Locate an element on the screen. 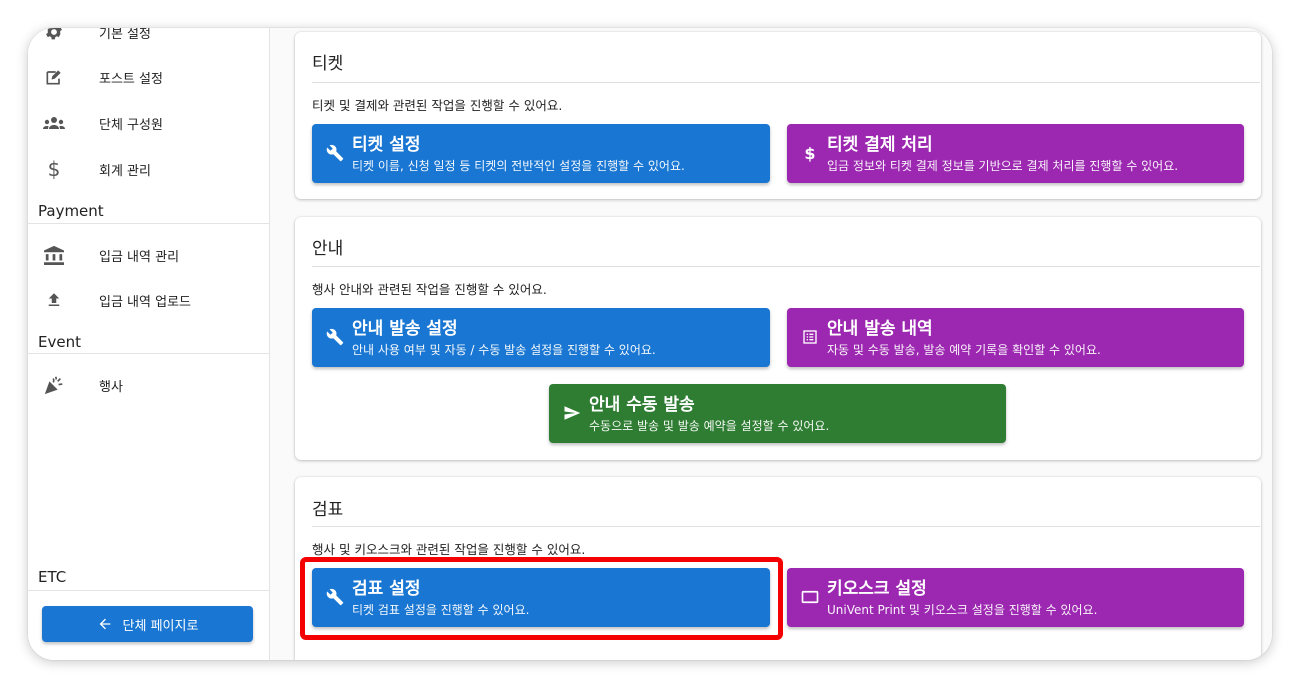 This screenshot has width=1299, height=688. post-edit-icon is located at coordinates (54, 77).